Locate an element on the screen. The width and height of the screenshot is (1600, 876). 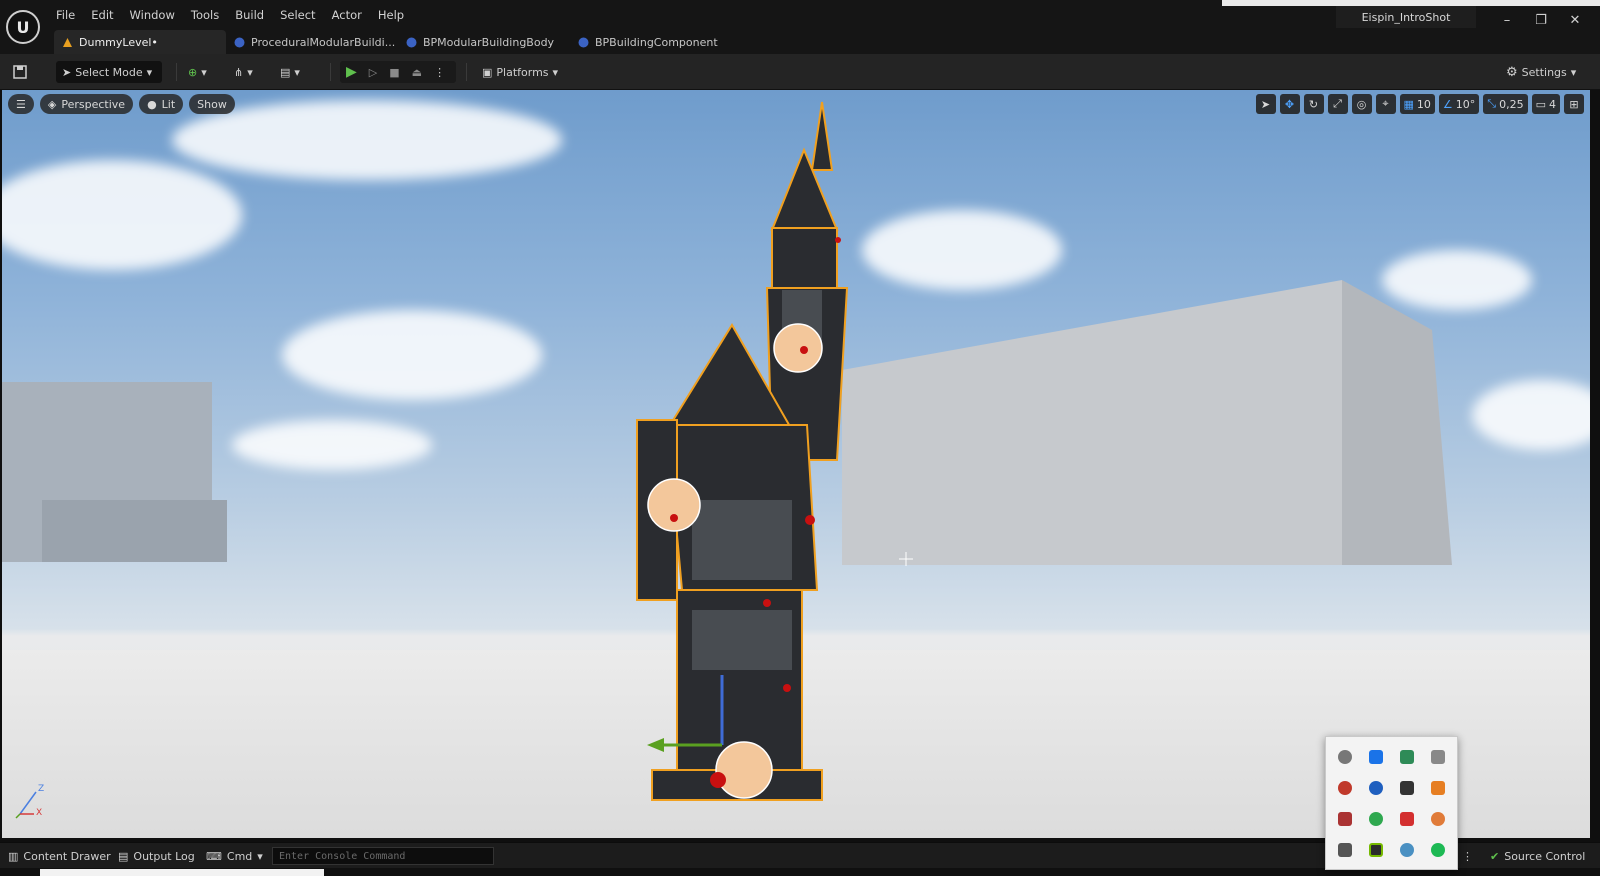
lit-button: ● Lit is located at coordinates (161, 104).